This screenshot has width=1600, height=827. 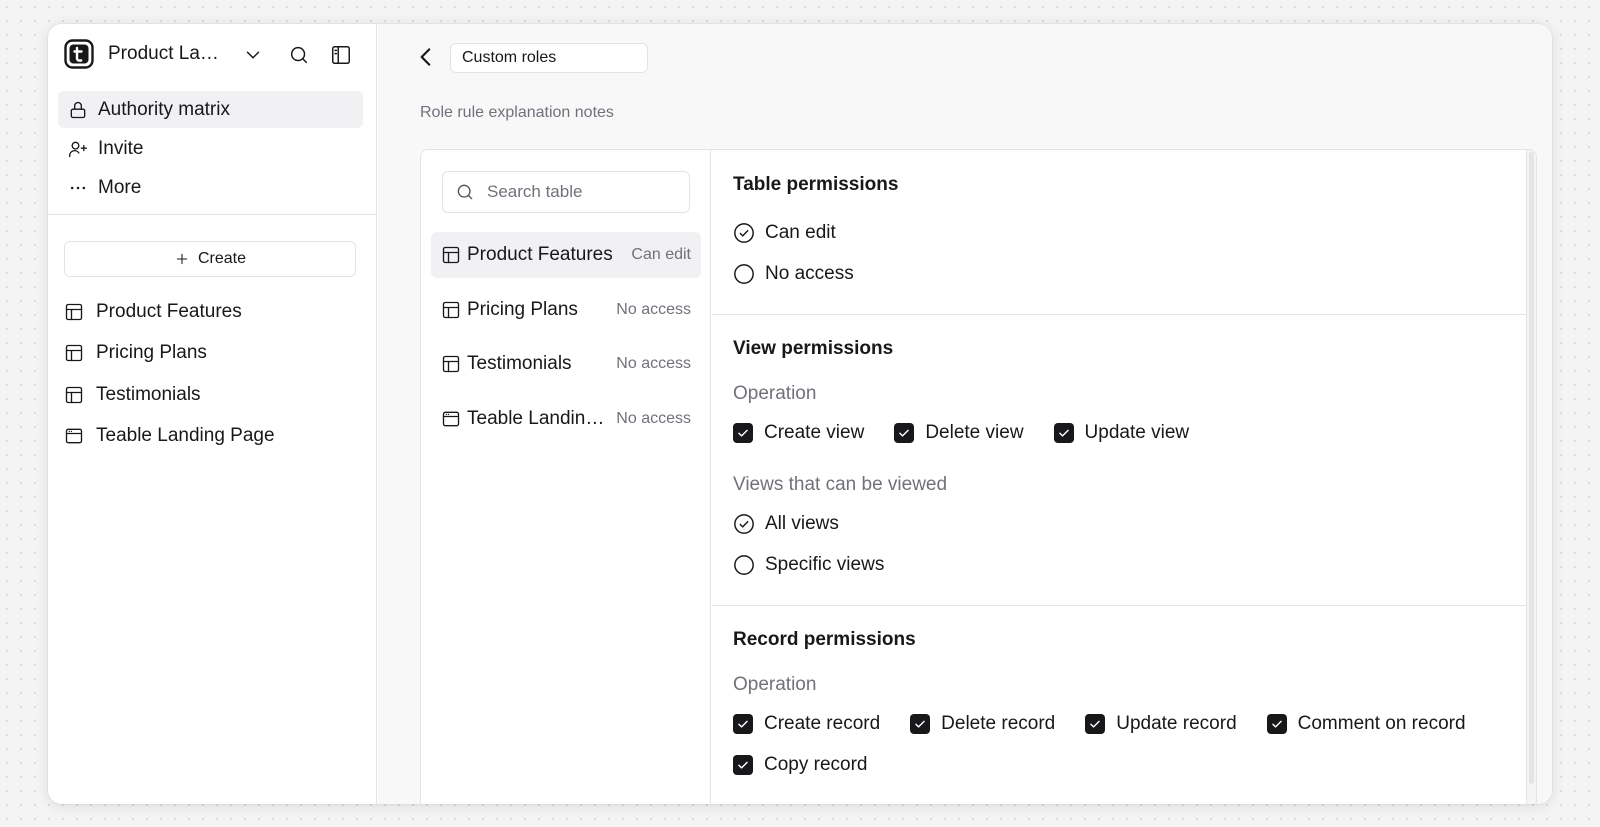 I want to click on checkbox-delete-view: Delete view, so click(x=959, y=433).